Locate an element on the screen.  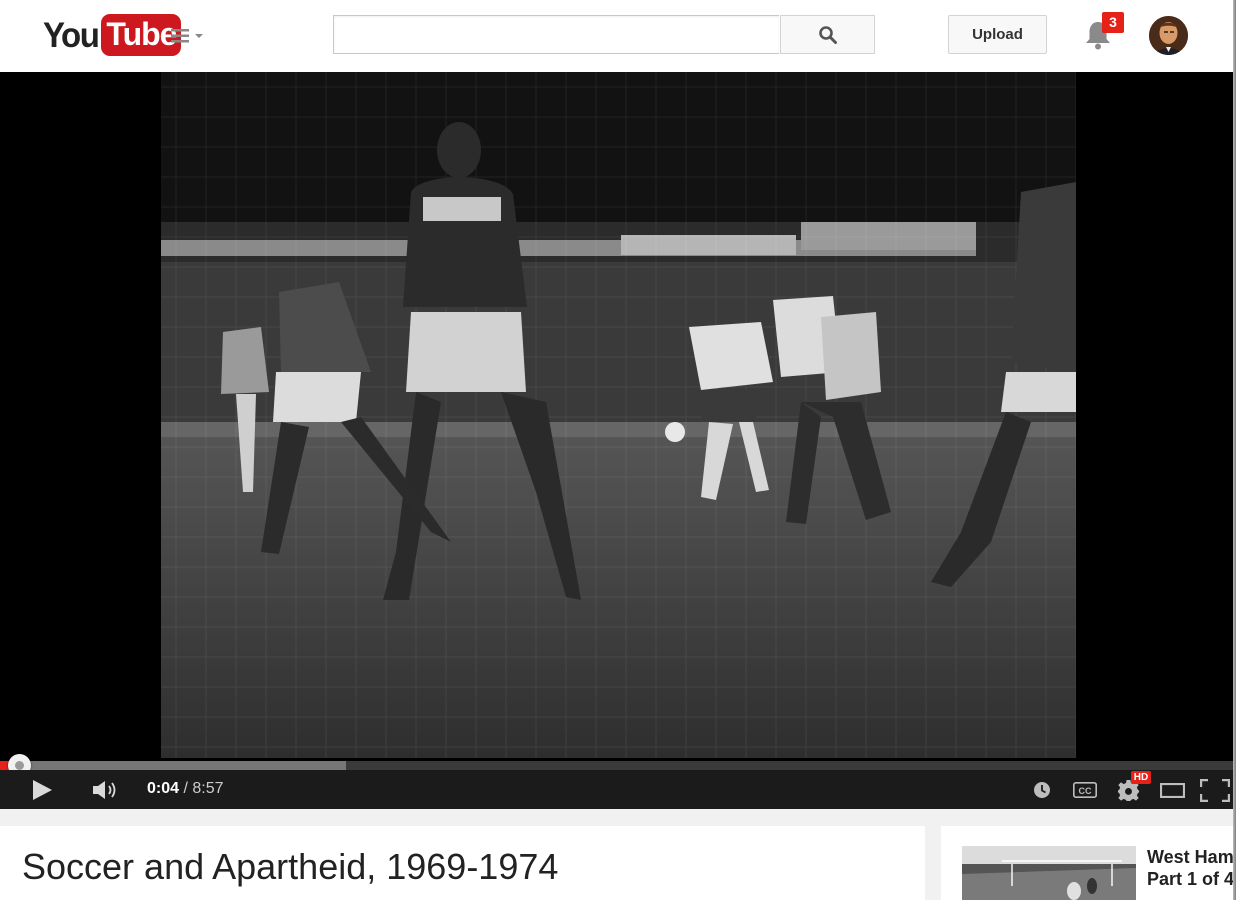
fullscreen-button is located at coordinates (1215, 792).